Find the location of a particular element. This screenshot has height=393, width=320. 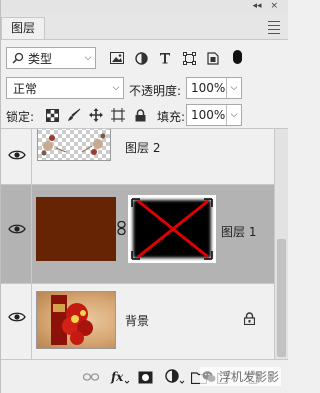

watermark-badge: 浮机发影影 is located at coordinates (241, 376).